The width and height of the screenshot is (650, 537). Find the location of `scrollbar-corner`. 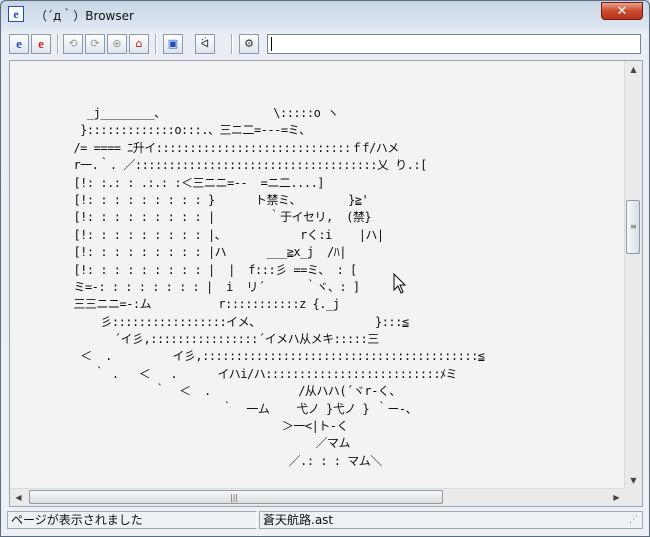

scrollbar-corner is located at coordinates (633, 497).